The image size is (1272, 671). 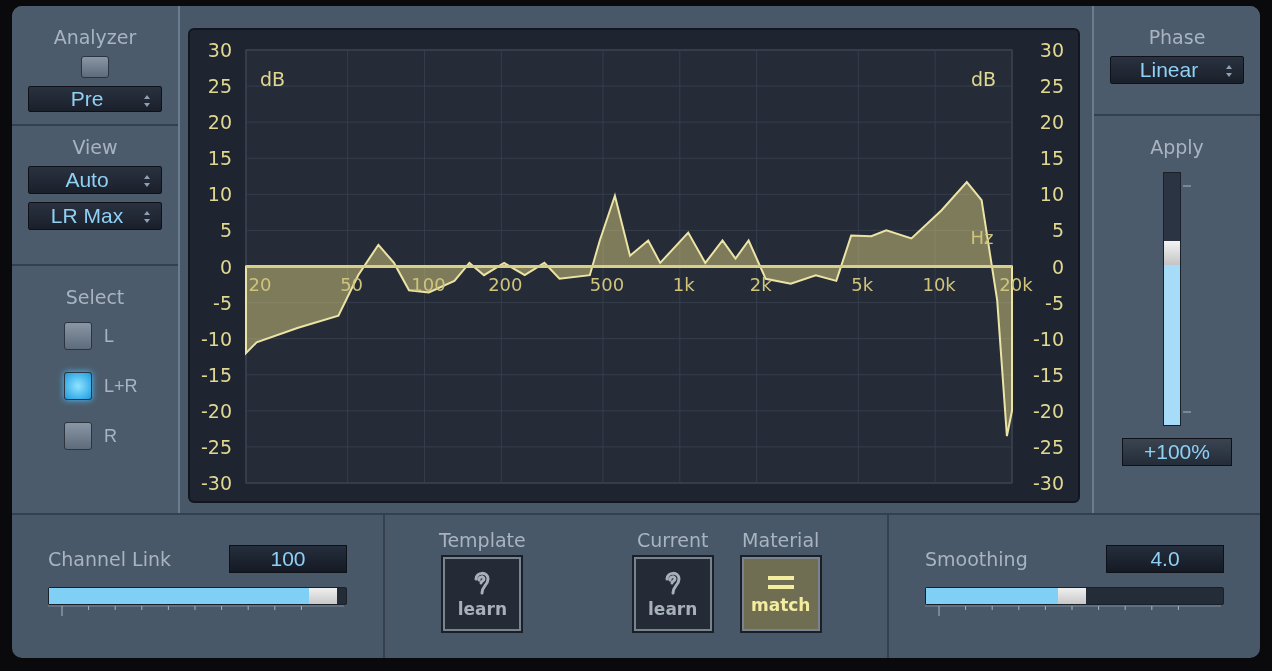 What do you see at coordinates (1177, 37) in the screenshot?
I see `phase-label: Phase` at bounding box center [1177, 37].